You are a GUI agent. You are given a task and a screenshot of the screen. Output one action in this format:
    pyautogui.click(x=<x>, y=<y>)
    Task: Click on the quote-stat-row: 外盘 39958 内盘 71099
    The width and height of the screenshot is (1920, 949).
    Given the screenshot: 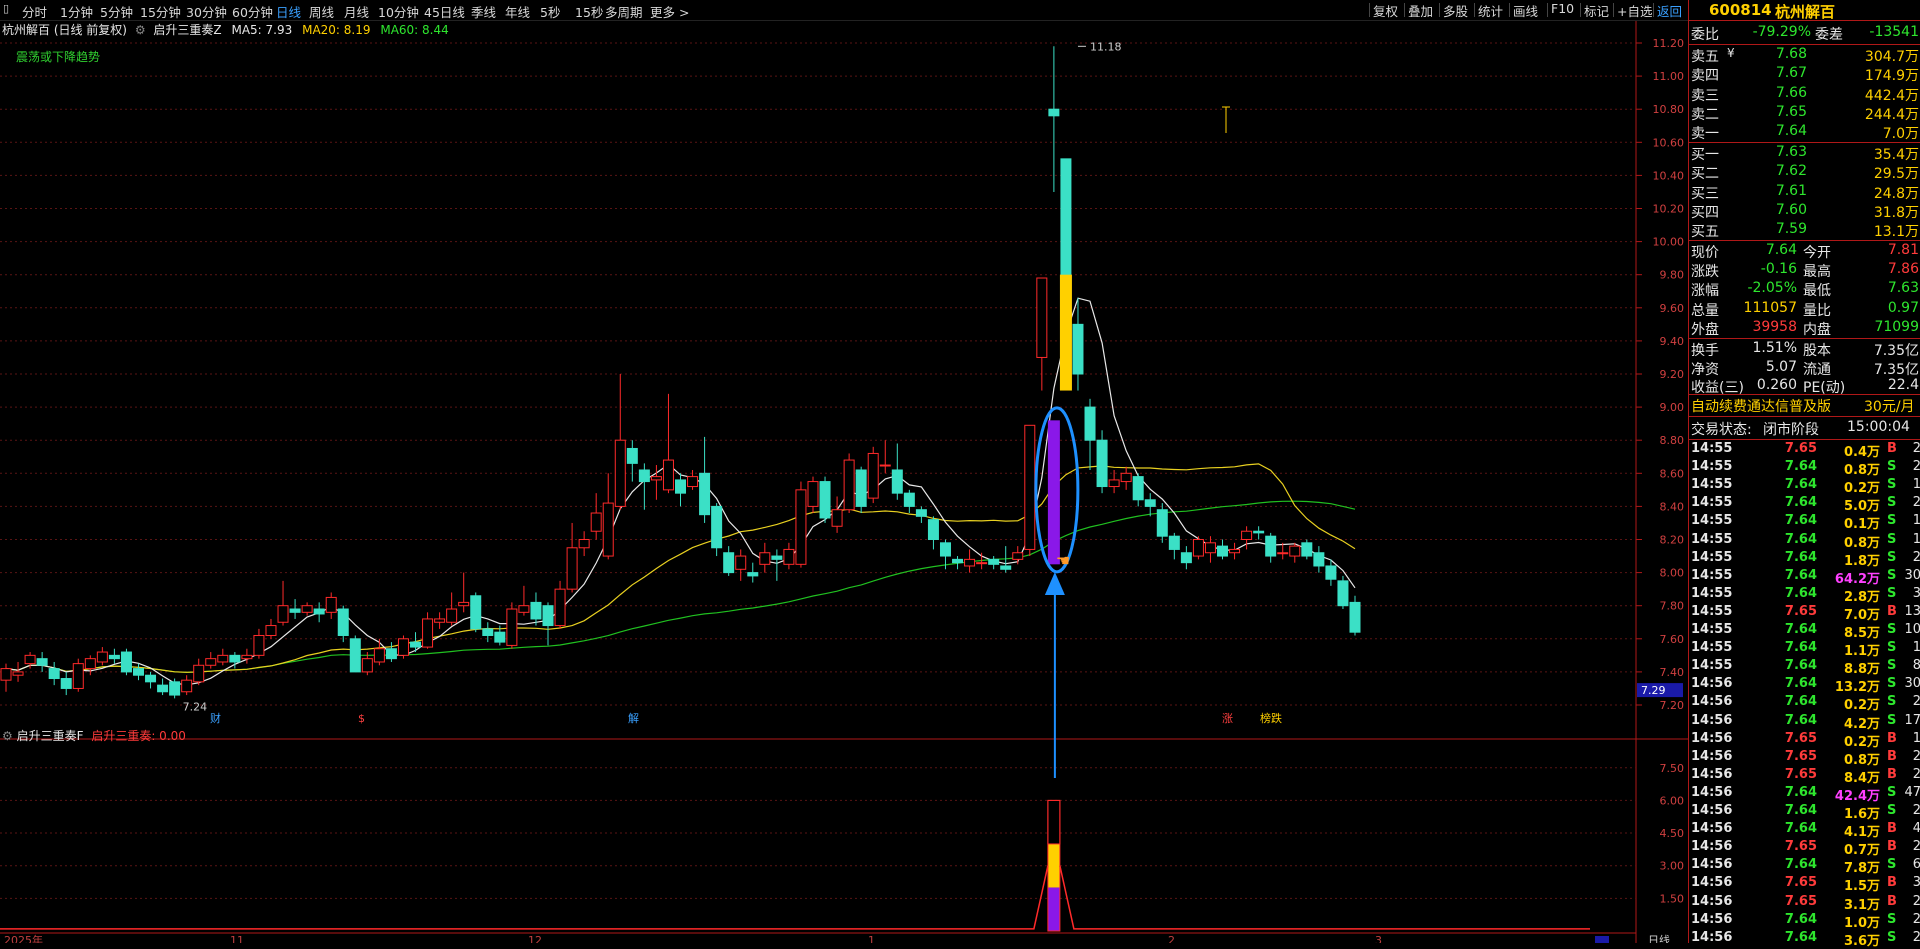 What is the action you would take?
    pyautogui.click(x=1805, y=328)
    